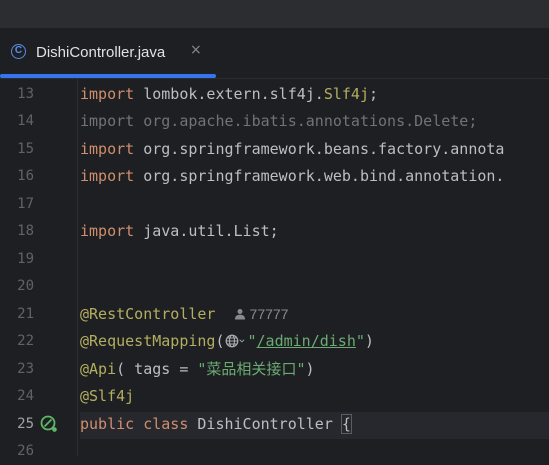 This screenshot has width=549, height=465. Describe the element at coordinates (25, 286) in the screenshot. I see `line-number: 20` at that location.